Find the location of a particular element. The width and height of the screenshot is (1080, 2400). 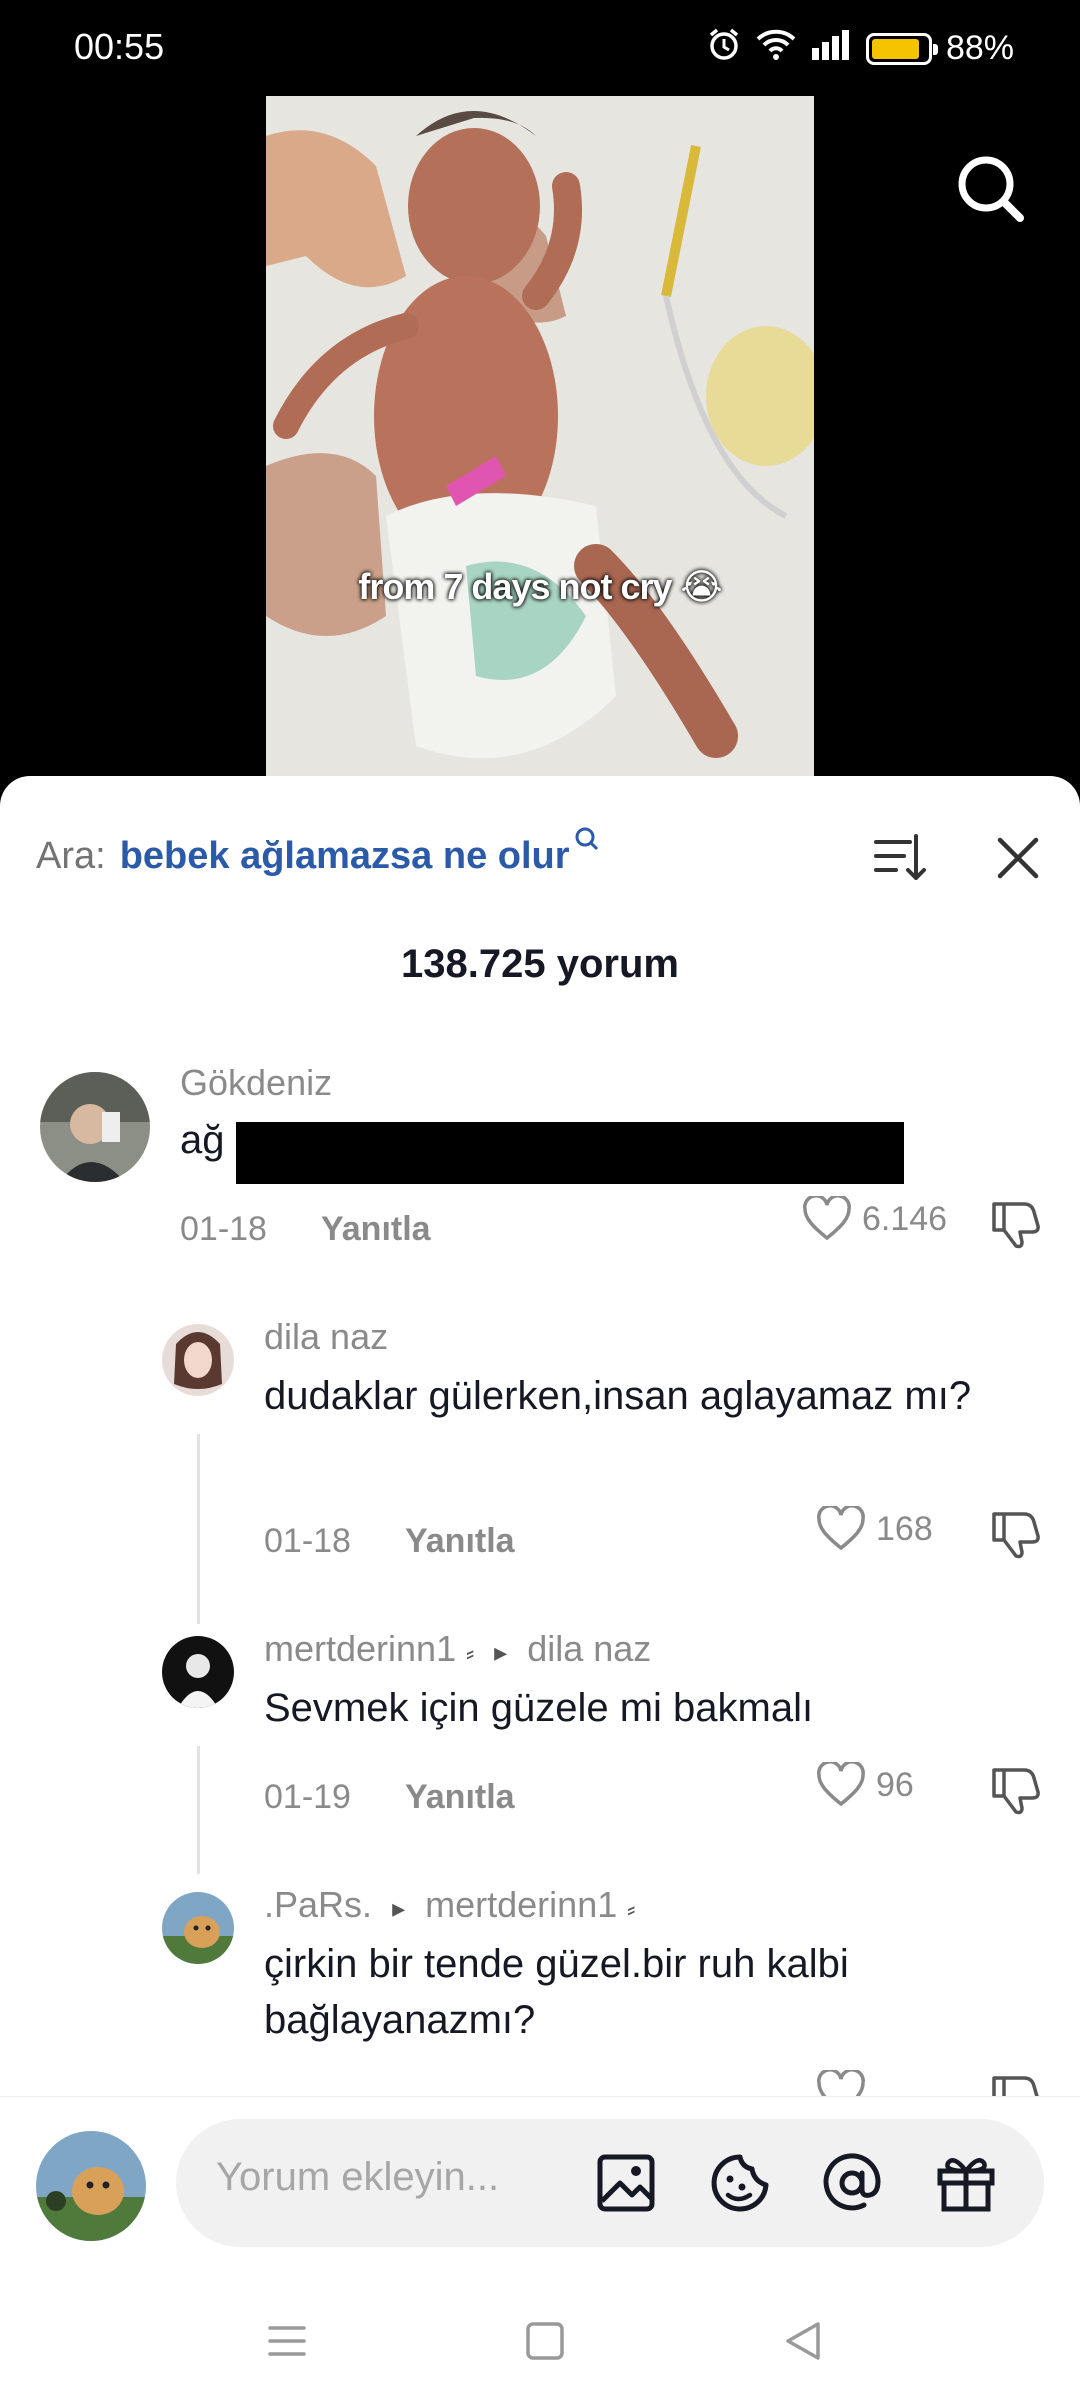

comment-username: dila naz is located at coordinates (326, 1337).